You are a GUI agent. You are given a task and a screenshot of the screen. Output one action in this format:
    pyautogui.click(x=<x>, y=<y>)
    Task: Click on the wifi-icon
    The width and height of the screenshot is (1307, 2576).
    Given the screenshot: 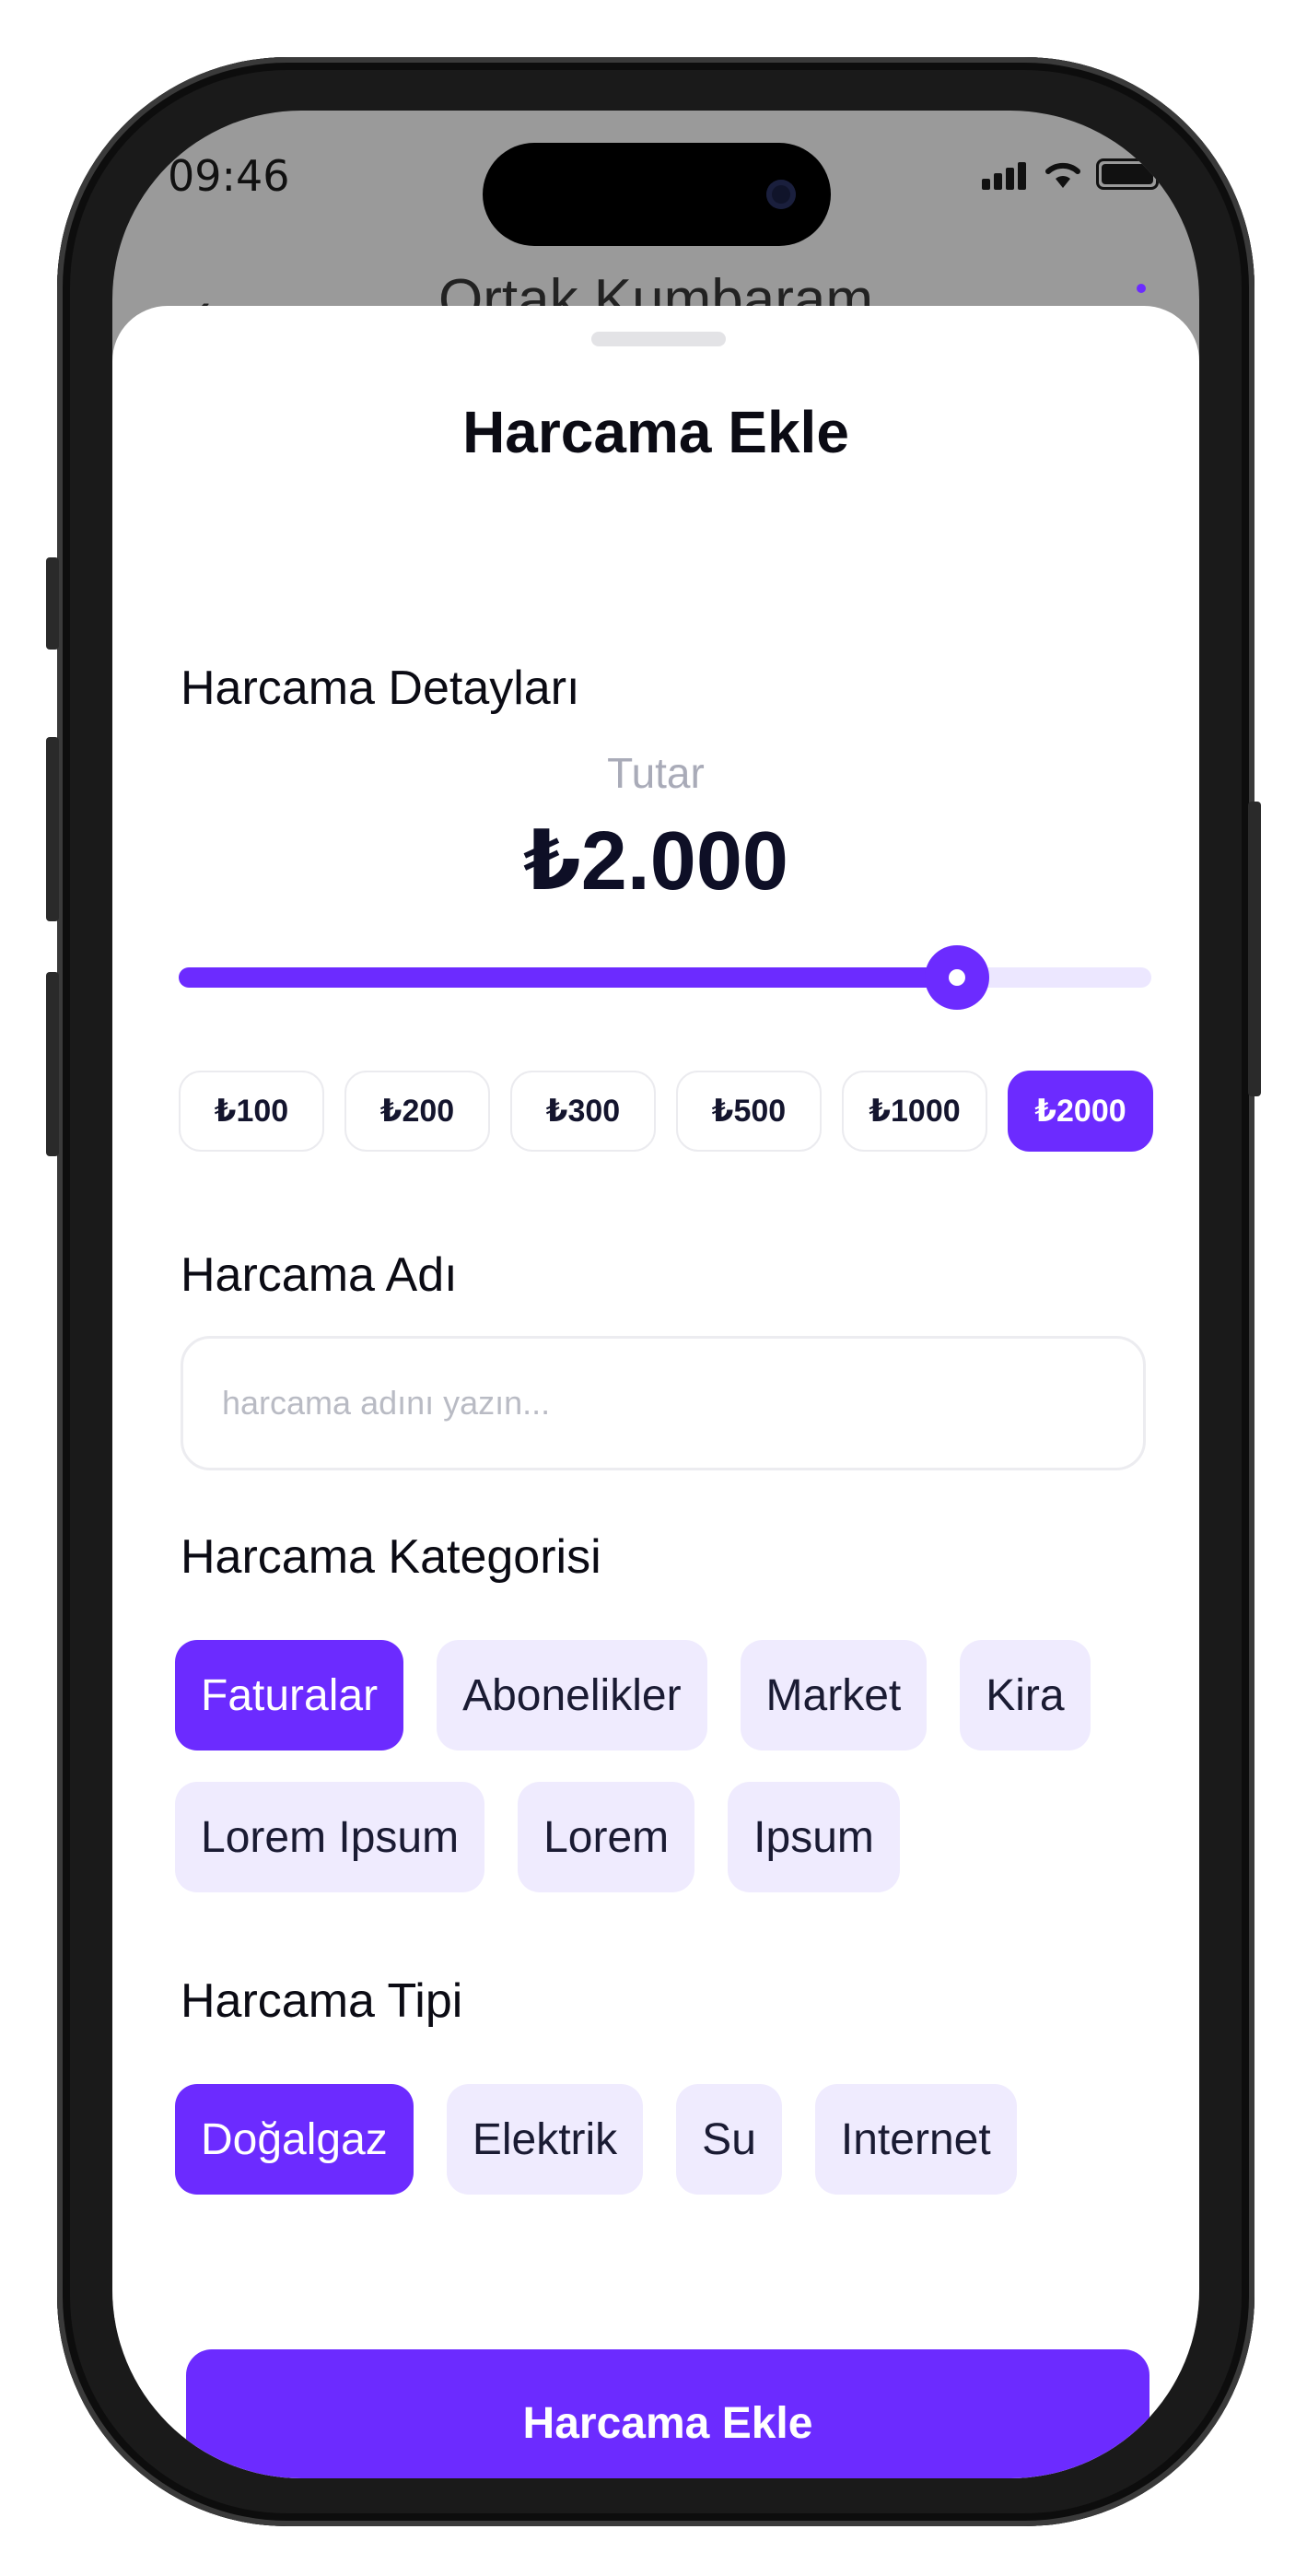 What is the action you would take?
    pyautogui.click(x=1063, y=175)
    